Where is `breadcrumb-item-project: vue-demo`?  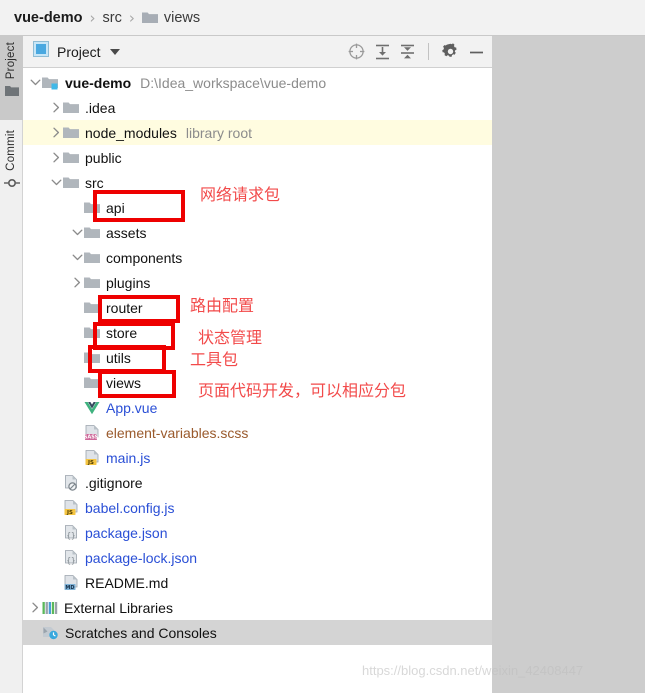
breadcrumb-item-project: vue-demo is located at coordinates (48, 18).